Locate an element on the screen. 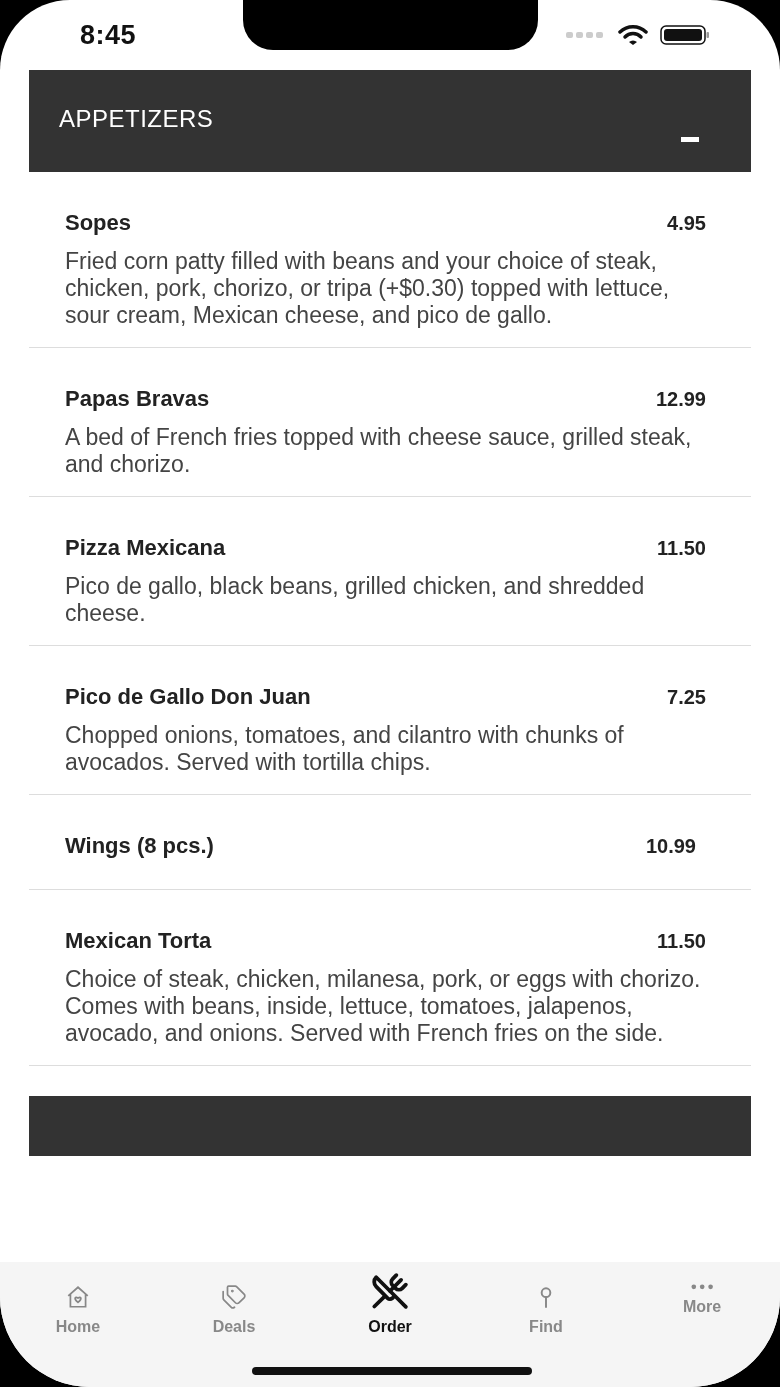 The width and height of the screenshot is (780, 1387). item-name: Papas Bravas is located at coordinates (137, 399).